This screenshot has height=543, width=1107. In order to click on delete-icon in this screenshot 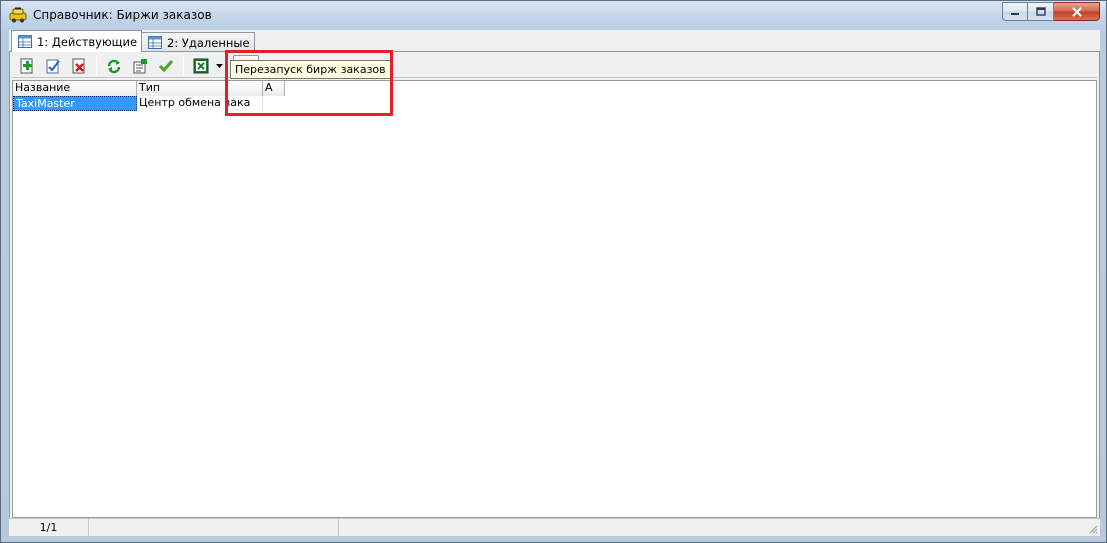, I will do `click(78, 65)`.